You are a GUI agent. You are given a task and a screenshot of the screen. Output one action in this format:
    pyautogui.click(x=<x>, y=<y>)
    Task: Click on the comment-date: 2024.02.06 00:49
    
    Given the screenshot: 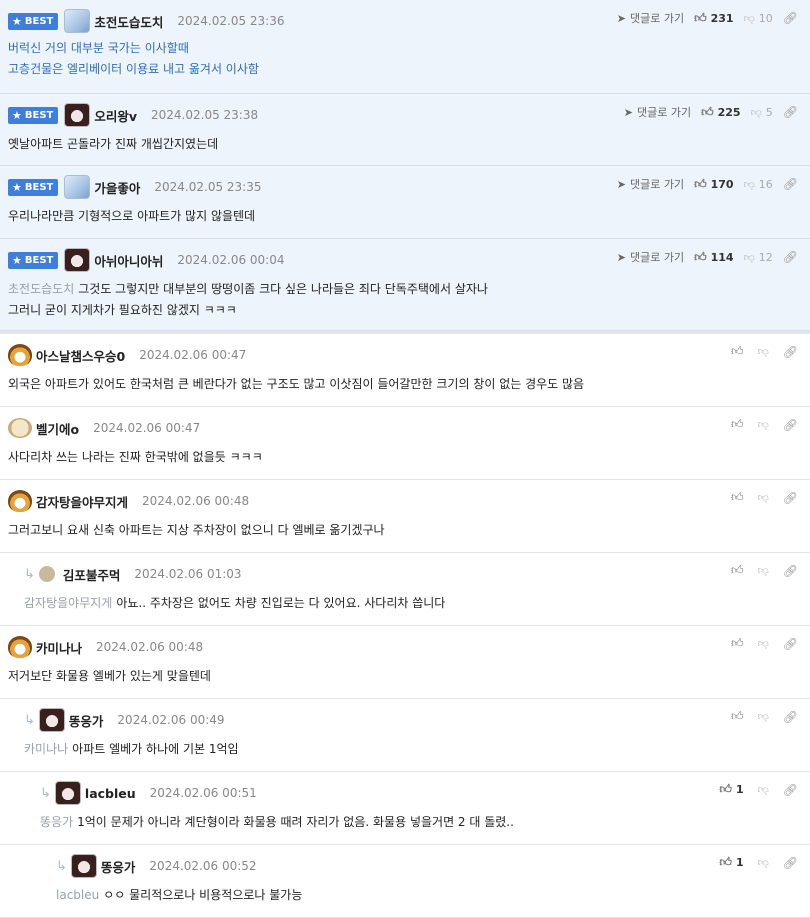 What is the action you would take?
    pyautogui.click(x=171, y=720)
    